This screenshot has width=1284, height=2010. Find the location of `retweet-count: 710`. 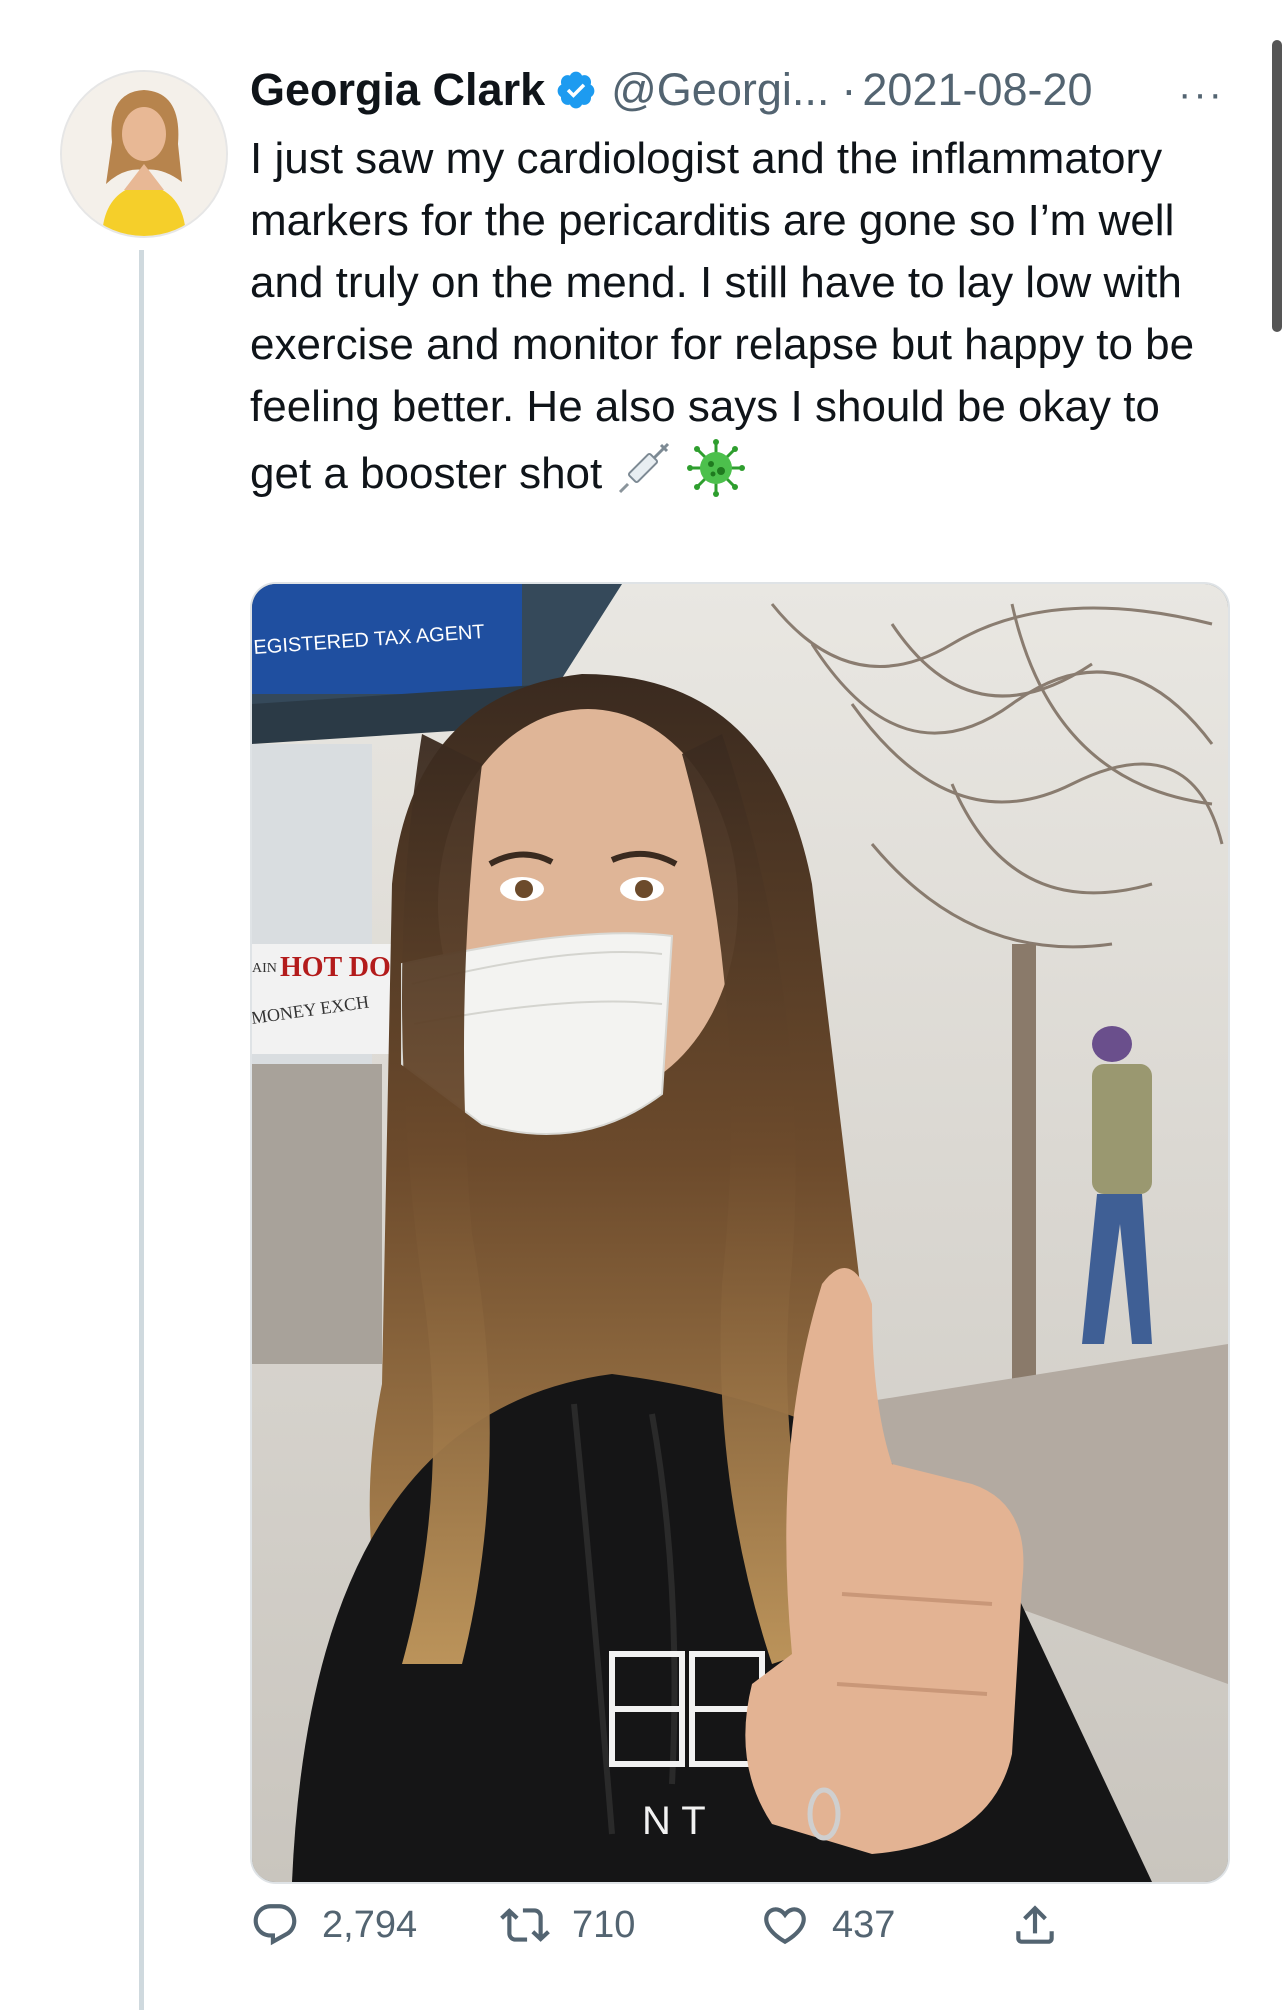

retweet-count: 710 is located at coordinates (604, 1924).